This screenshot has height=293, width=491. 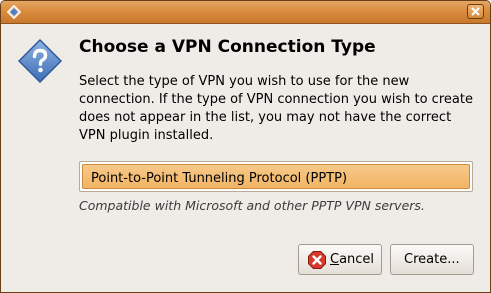 I want to click on vpn-type-select: Point-to-Point Tunneling Protocol (PPTP), so click(x=276, y=176).